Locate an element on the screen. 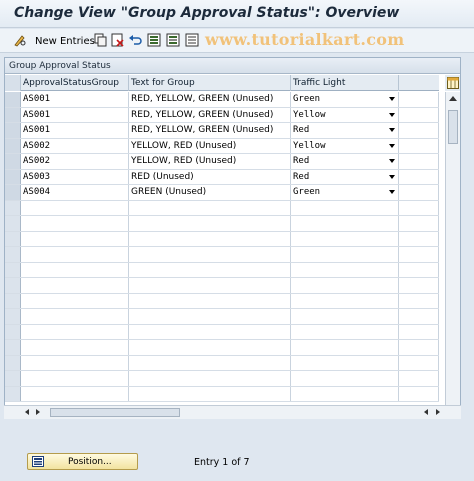 The width and height of the screenshot is (474, 481). cell-text-for-group: RED (Unused) is located at coordinates (210, 176).